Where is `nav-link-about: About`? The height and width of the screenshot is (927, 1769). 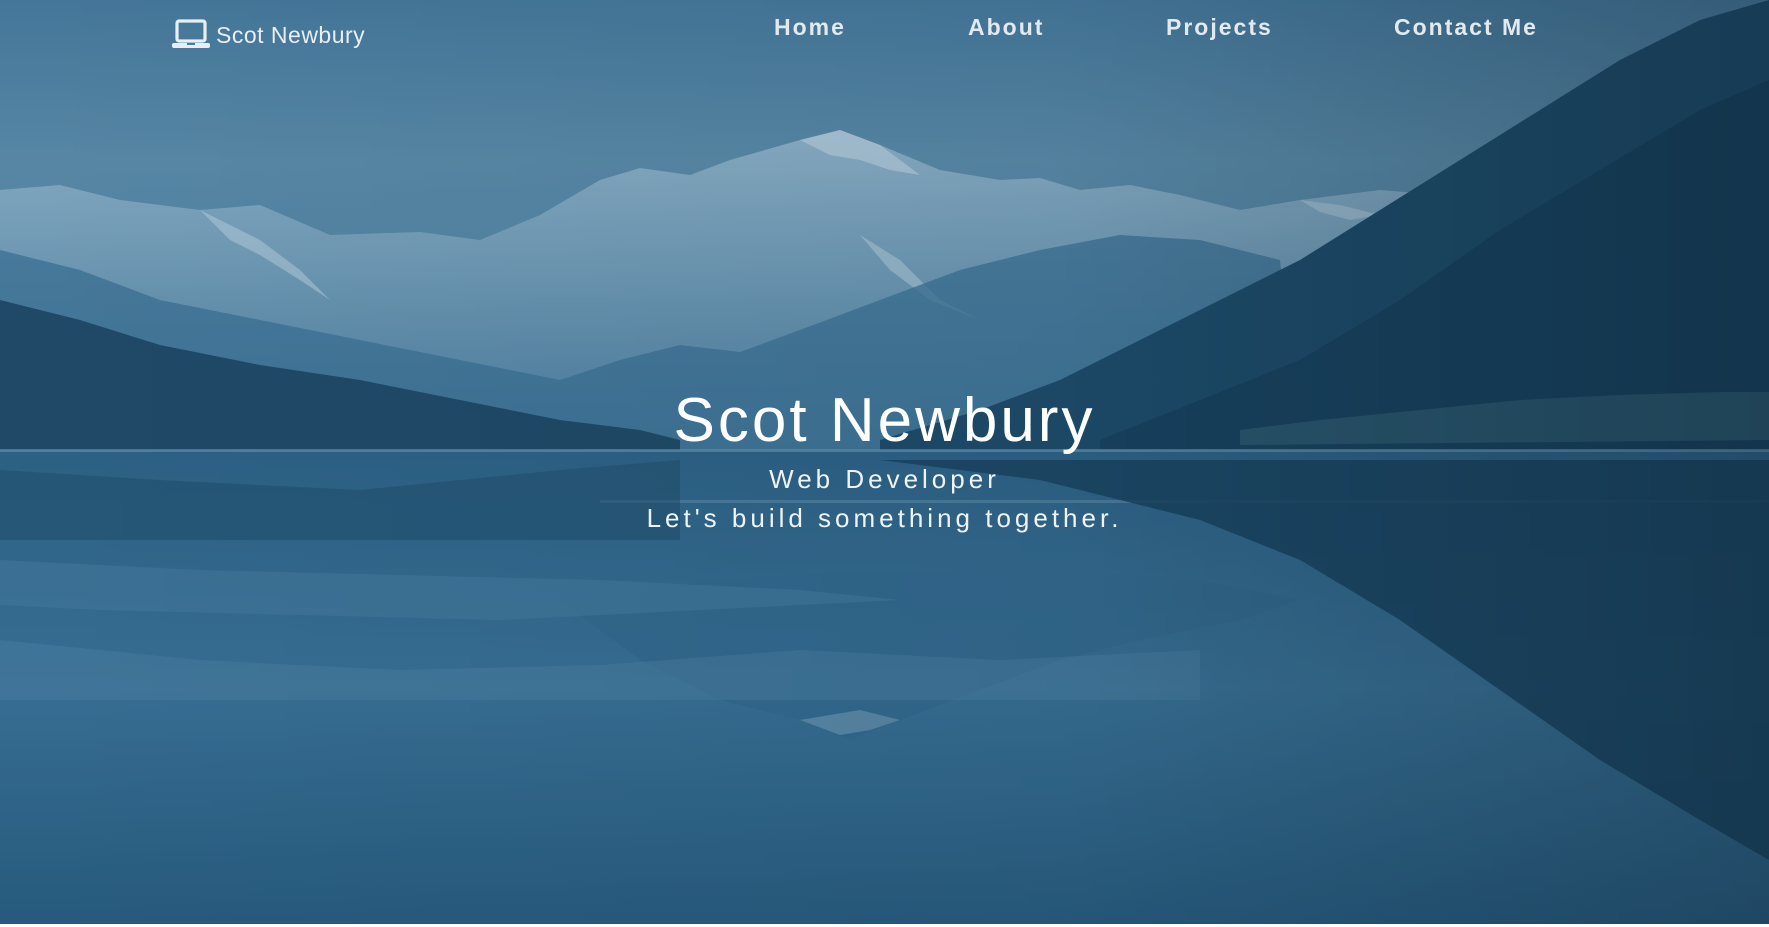
nav-link-about: About is located at coordinates (1006, 27).